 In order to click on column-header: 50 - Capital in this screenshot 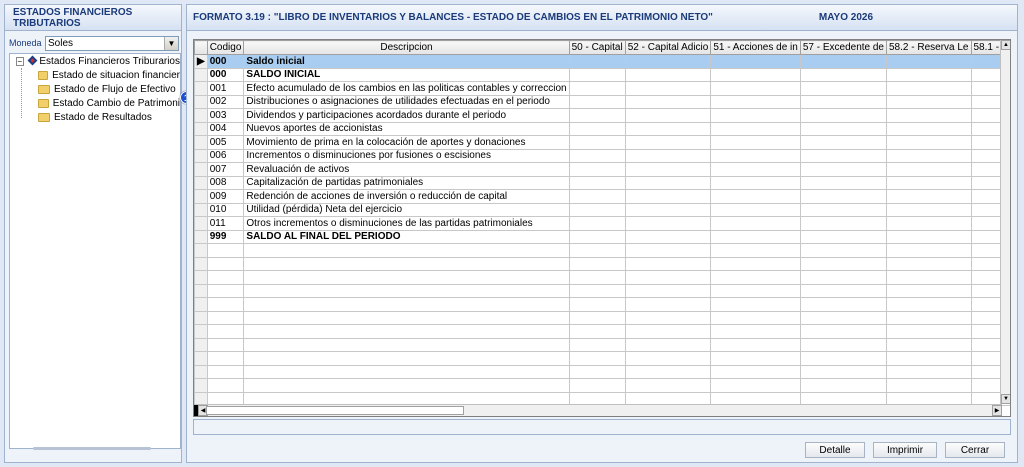, I will do `click(597, 47)`.